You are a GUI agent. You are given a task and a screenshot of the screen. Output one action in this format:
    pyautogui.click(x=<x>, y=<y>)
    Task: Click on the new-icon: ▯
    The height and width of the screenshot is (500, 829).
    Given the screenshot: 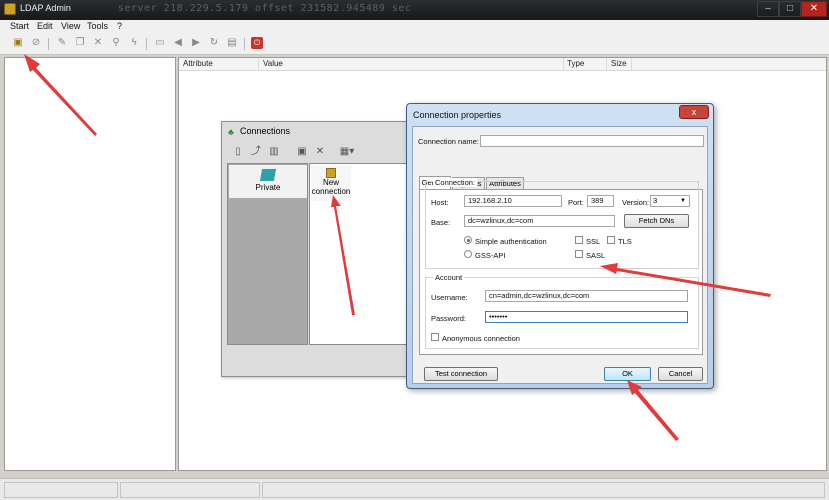 What is the action you would take?
    pyautogui.click(x=238, y=152)
    